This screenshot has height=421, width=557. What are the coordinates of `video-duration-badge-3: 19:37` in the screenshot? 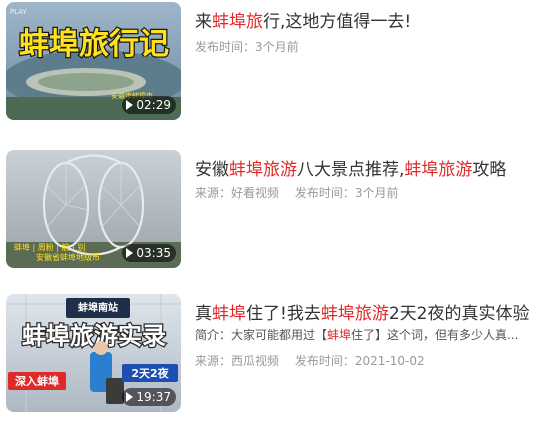 It's located at (149, 397).